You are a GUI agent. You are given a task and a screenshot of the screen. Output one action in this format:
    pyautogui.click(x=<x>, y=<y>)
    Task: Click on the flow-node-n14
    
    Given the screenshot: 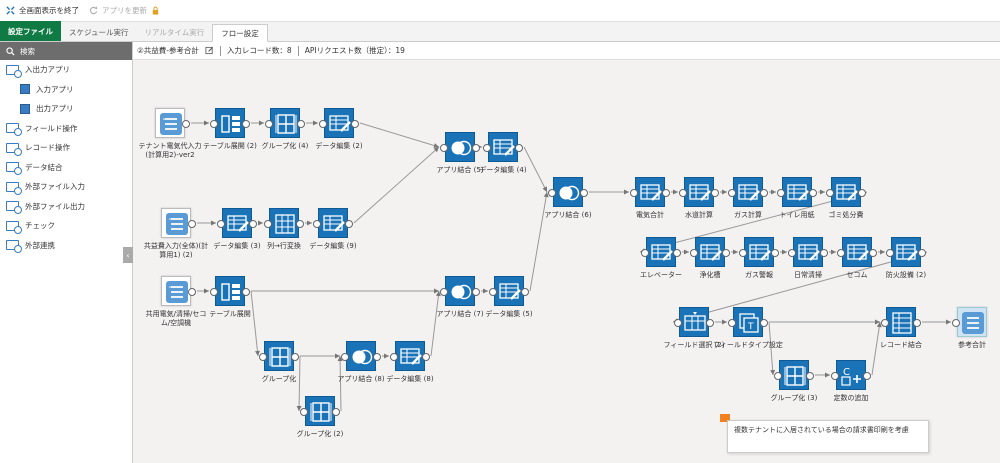 What is the action you would take?
    pyautogui.click(x=460, y=291)
    